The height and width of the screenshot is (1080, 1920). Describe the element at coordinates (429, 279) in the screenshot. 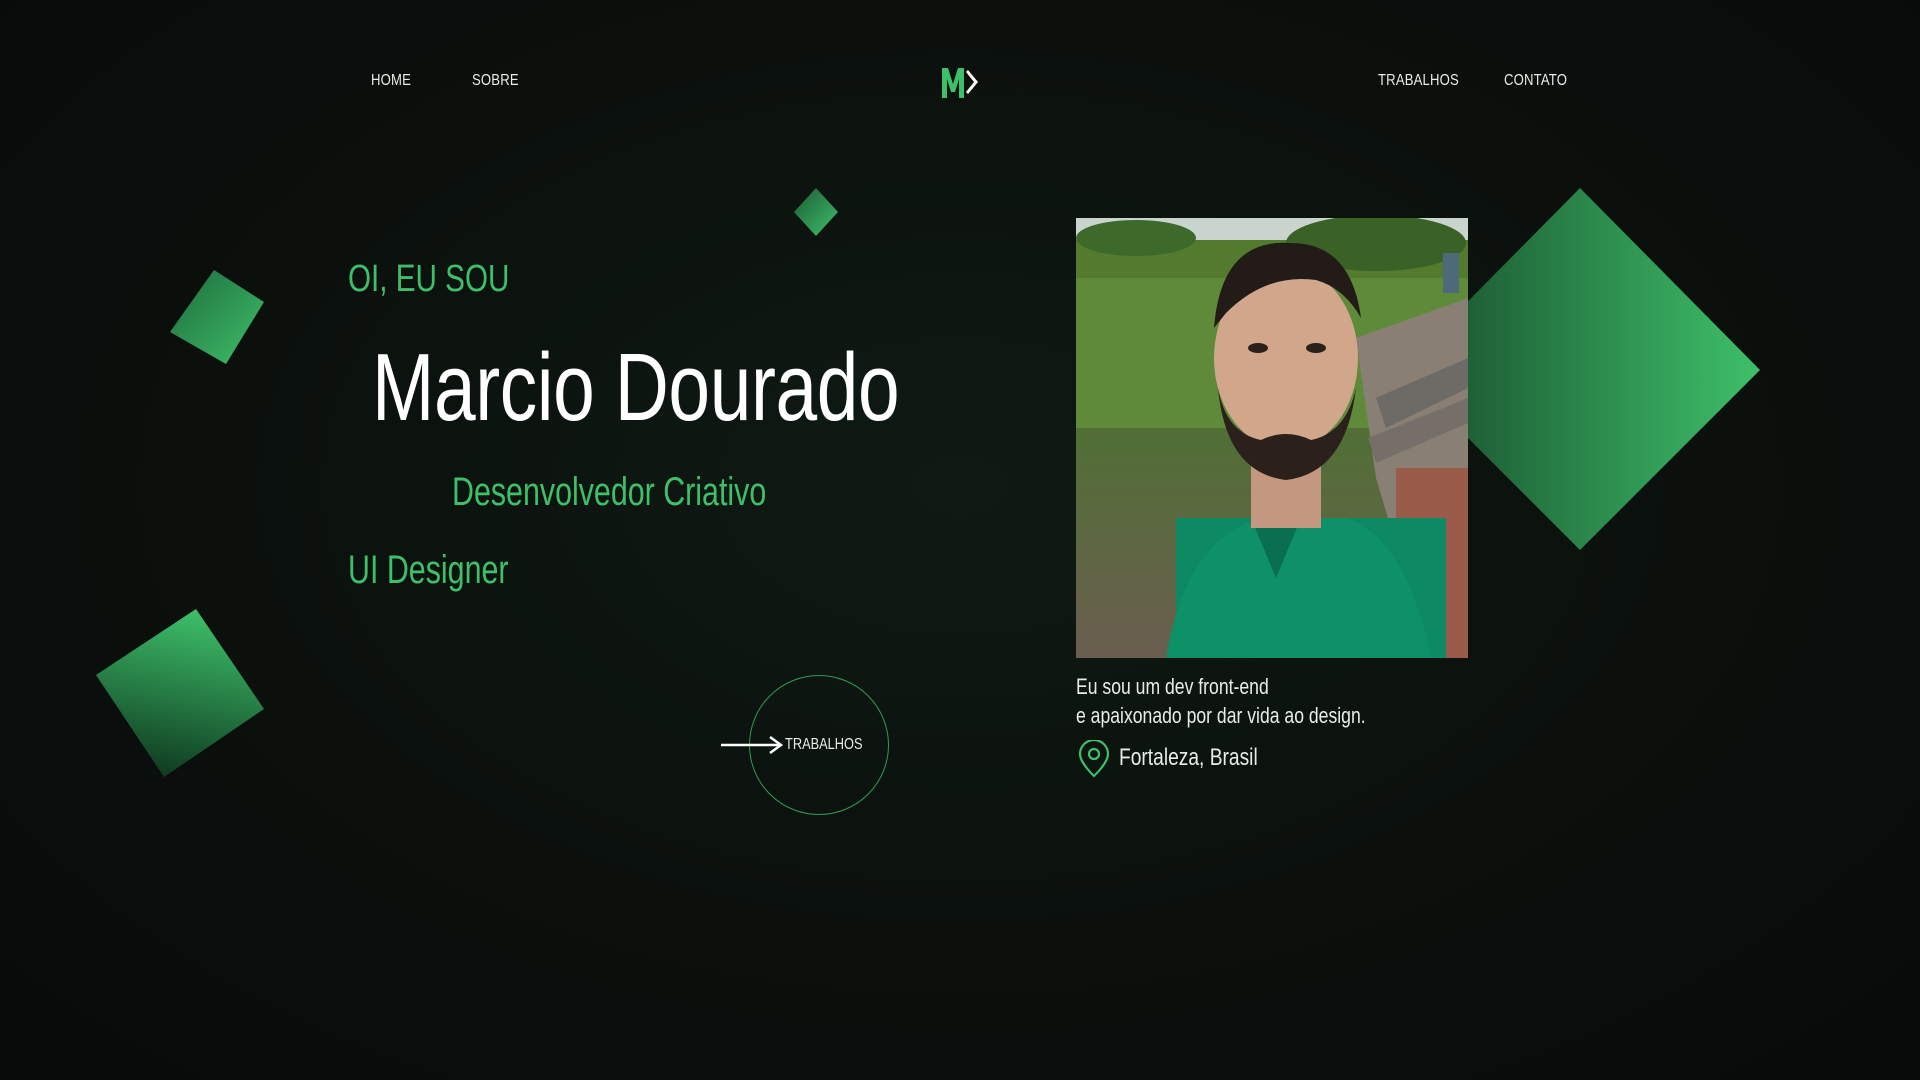

I see `hero-greeting: OI, EU SOU` at that location.